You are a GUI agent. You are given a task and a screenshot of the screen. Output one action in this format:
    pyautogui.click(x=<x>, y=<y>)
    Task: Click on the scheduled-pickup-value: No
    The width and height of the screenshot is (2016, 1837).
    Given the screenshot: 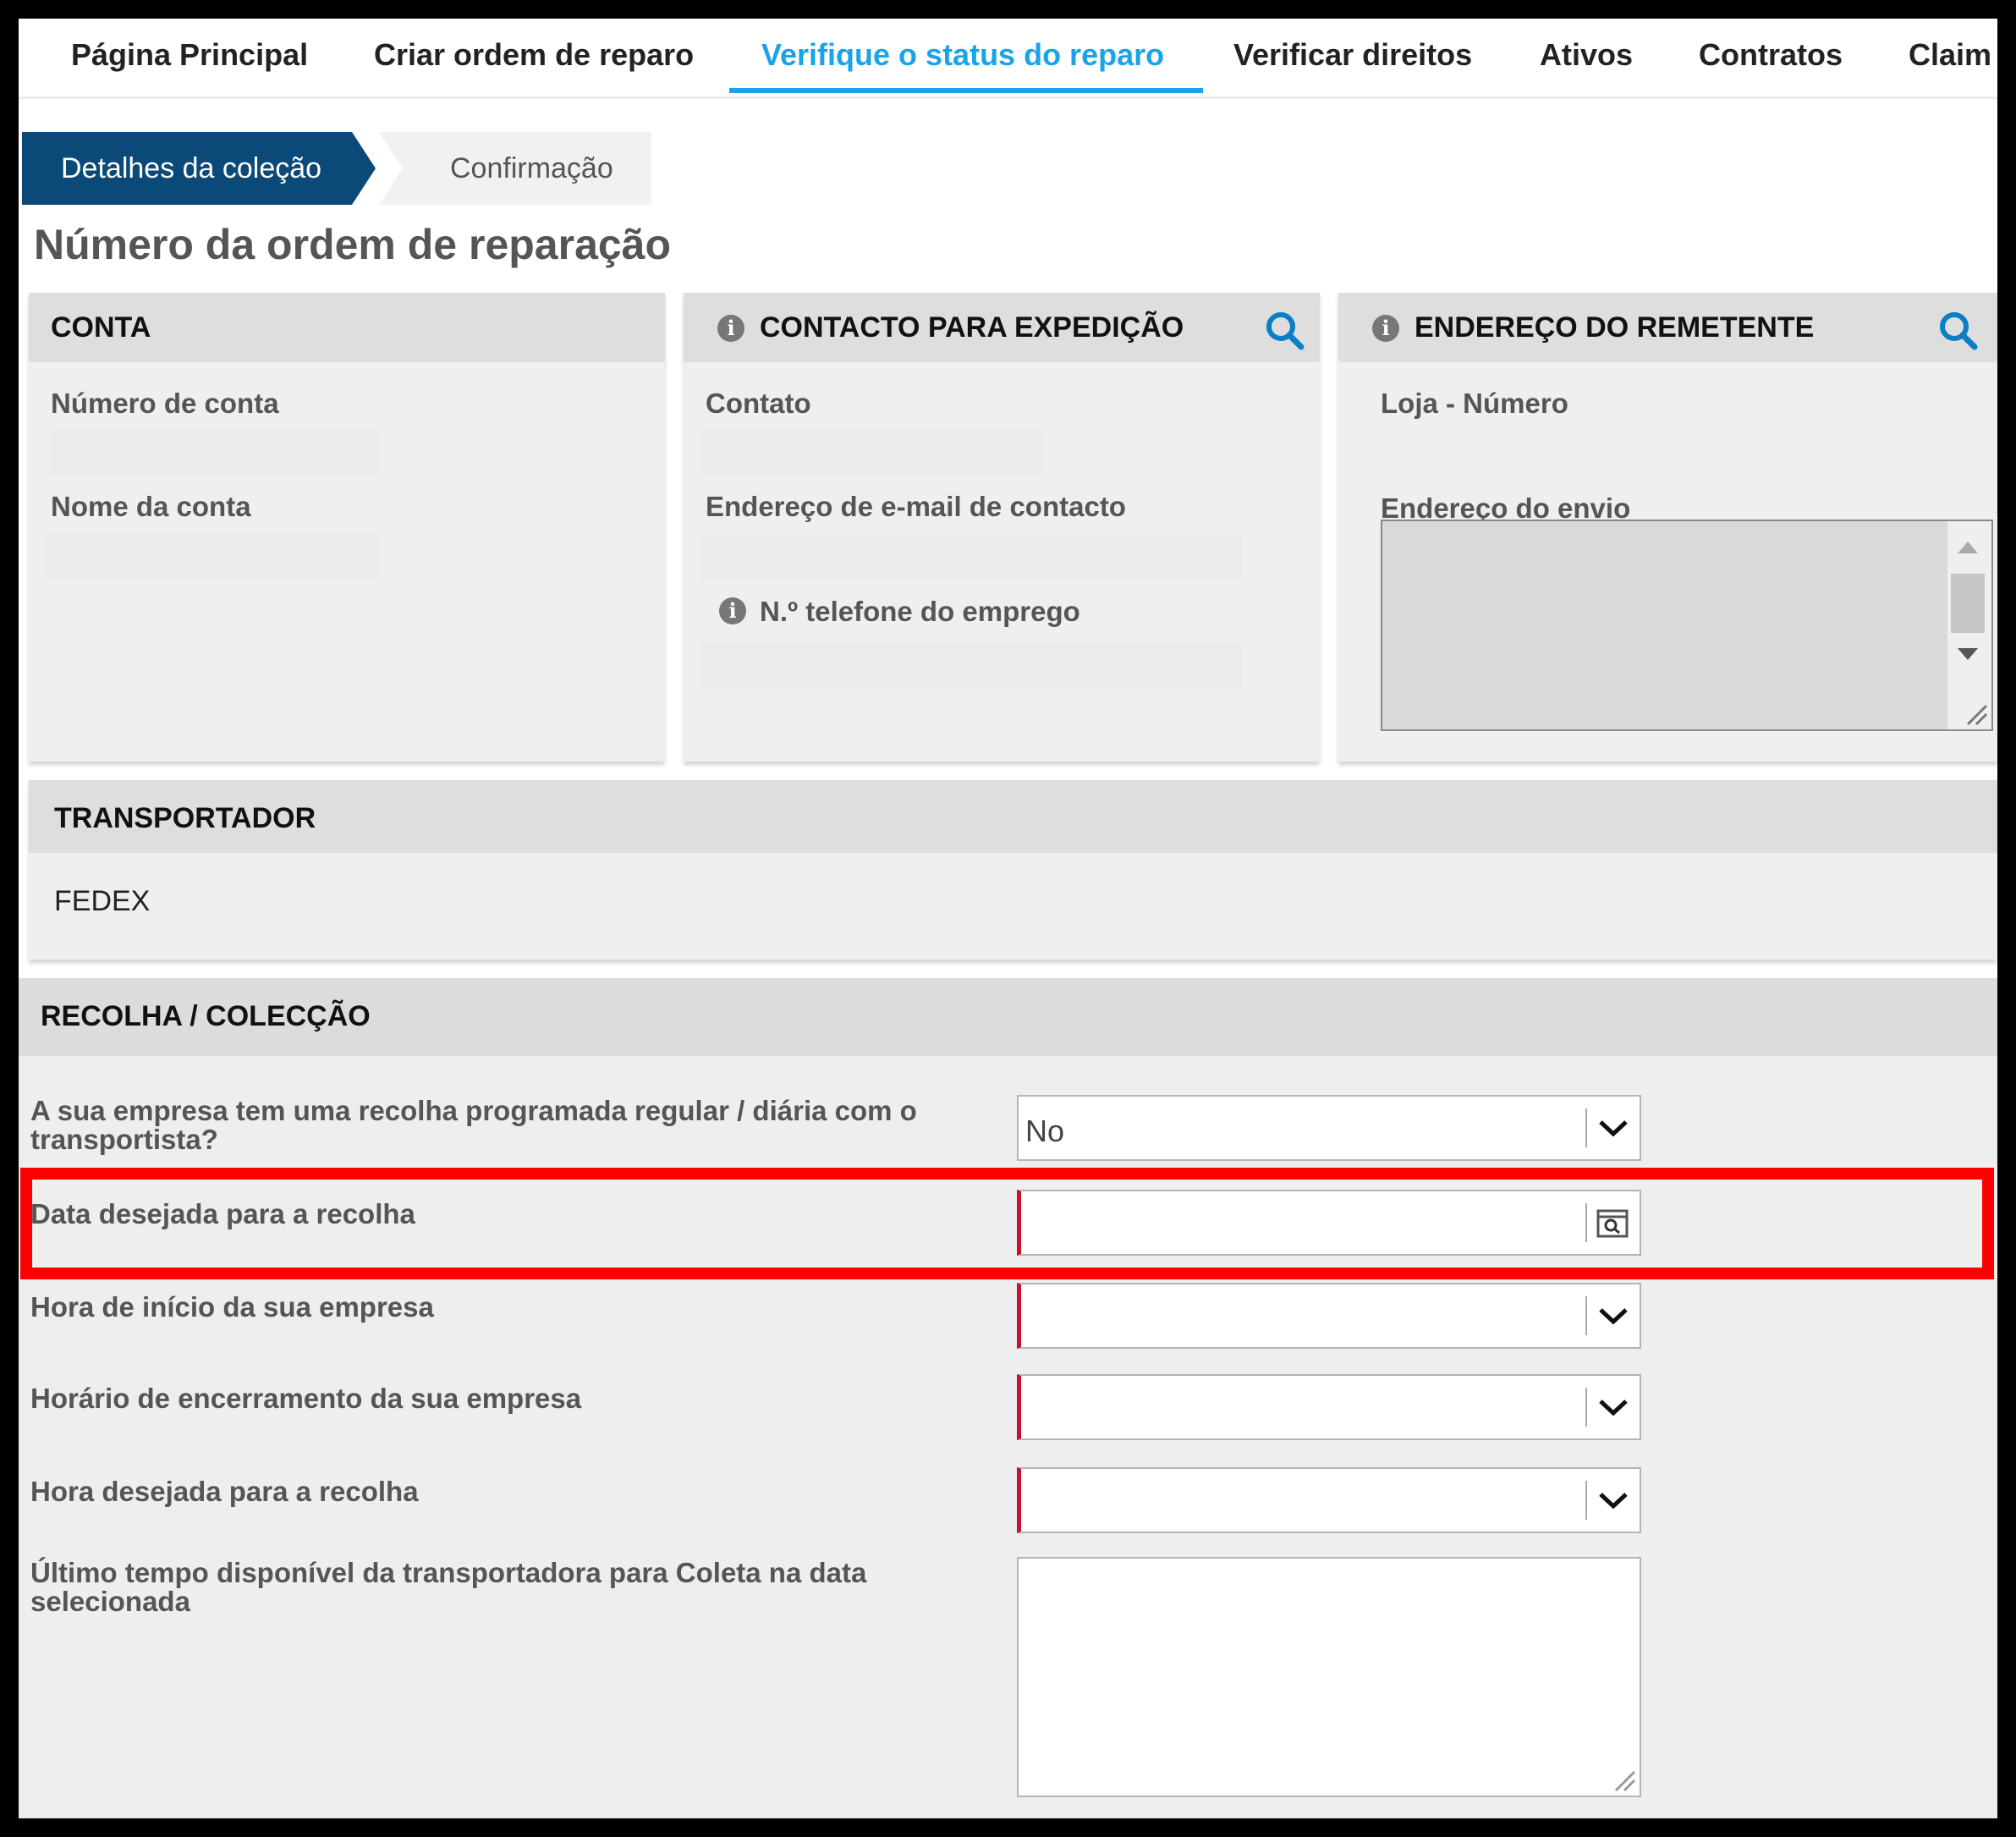 What is the action you would take?
    pyautogui.click(x=1045, y=1131)
    